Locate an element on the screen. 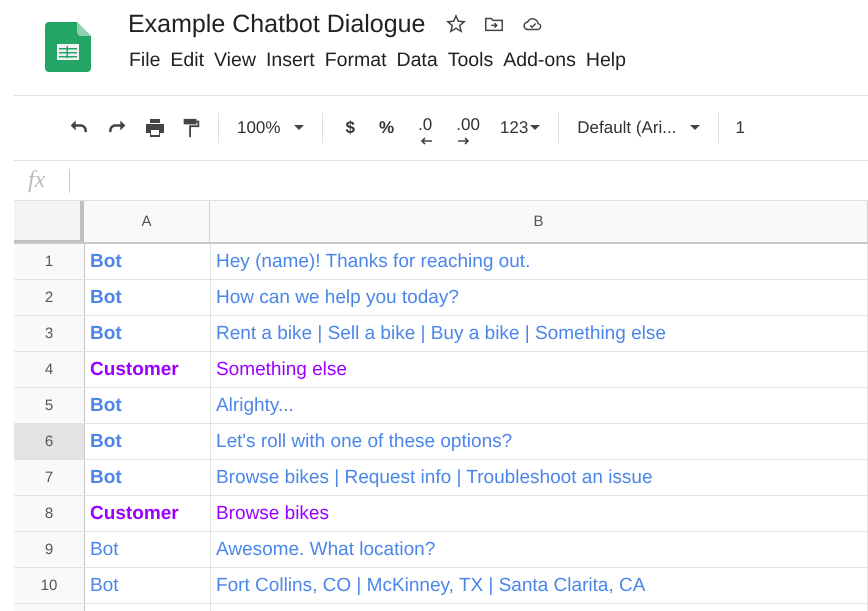  decrease-decimals-button: .0 is located at coordinates (425, 128).